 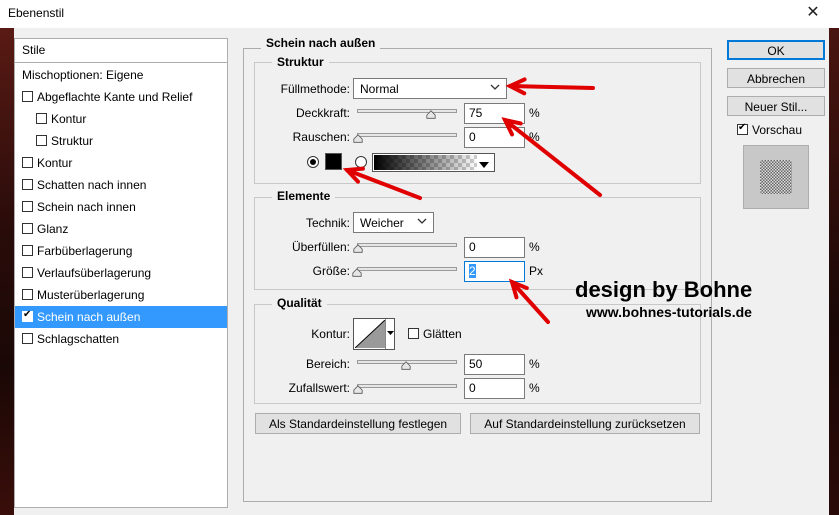 I want to click on style-item-label: Verlaufsüberlagerung, so click(x=94, y=273).